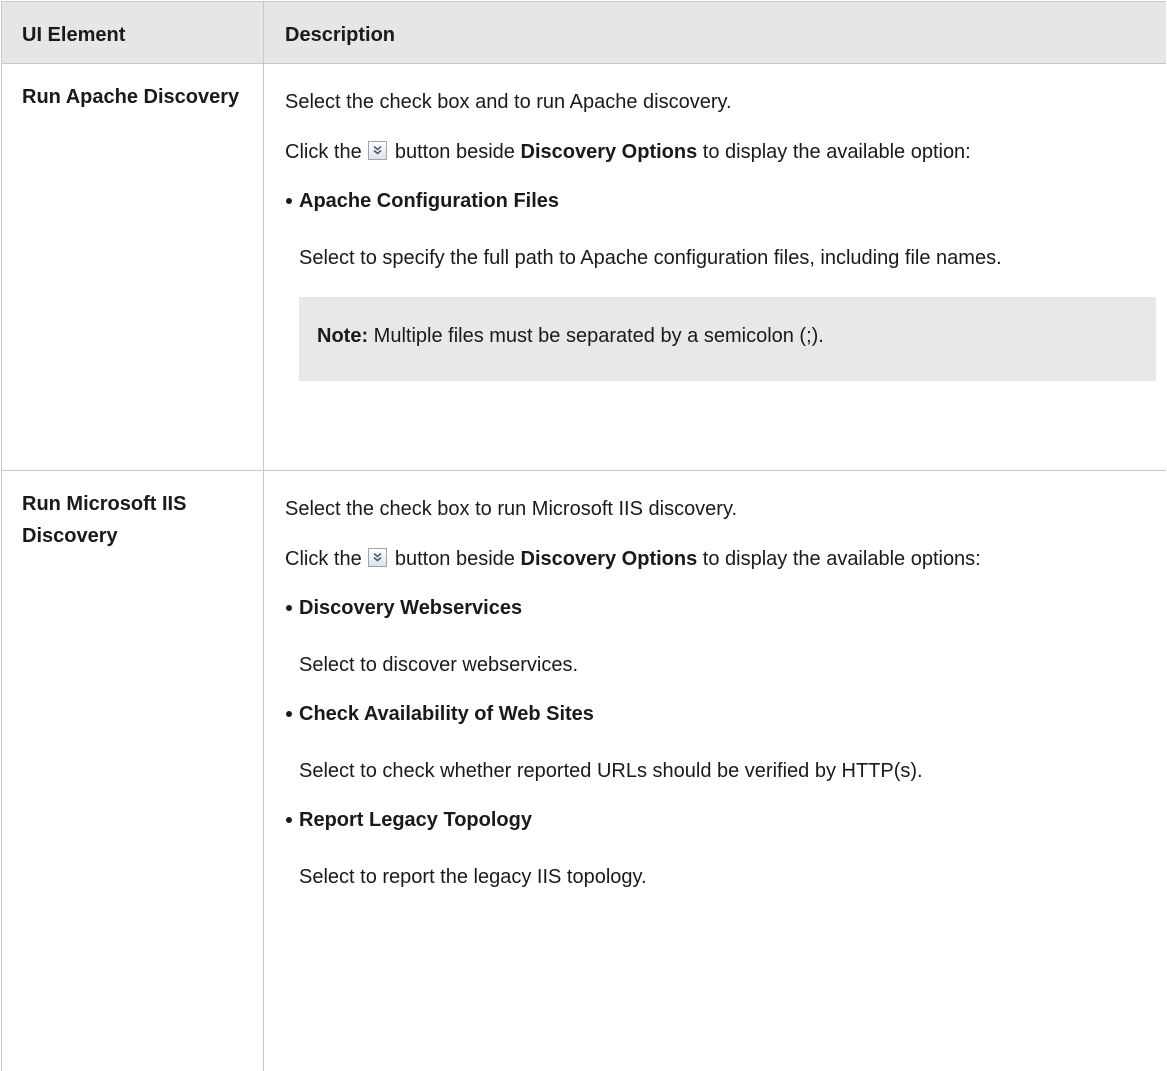 This screenshot has height=1071, width=1167. What do you see at coordinates (411, 608) in the screenshot?
I see `option-title: Discovery Webservices` at bounding box center [411, 608].